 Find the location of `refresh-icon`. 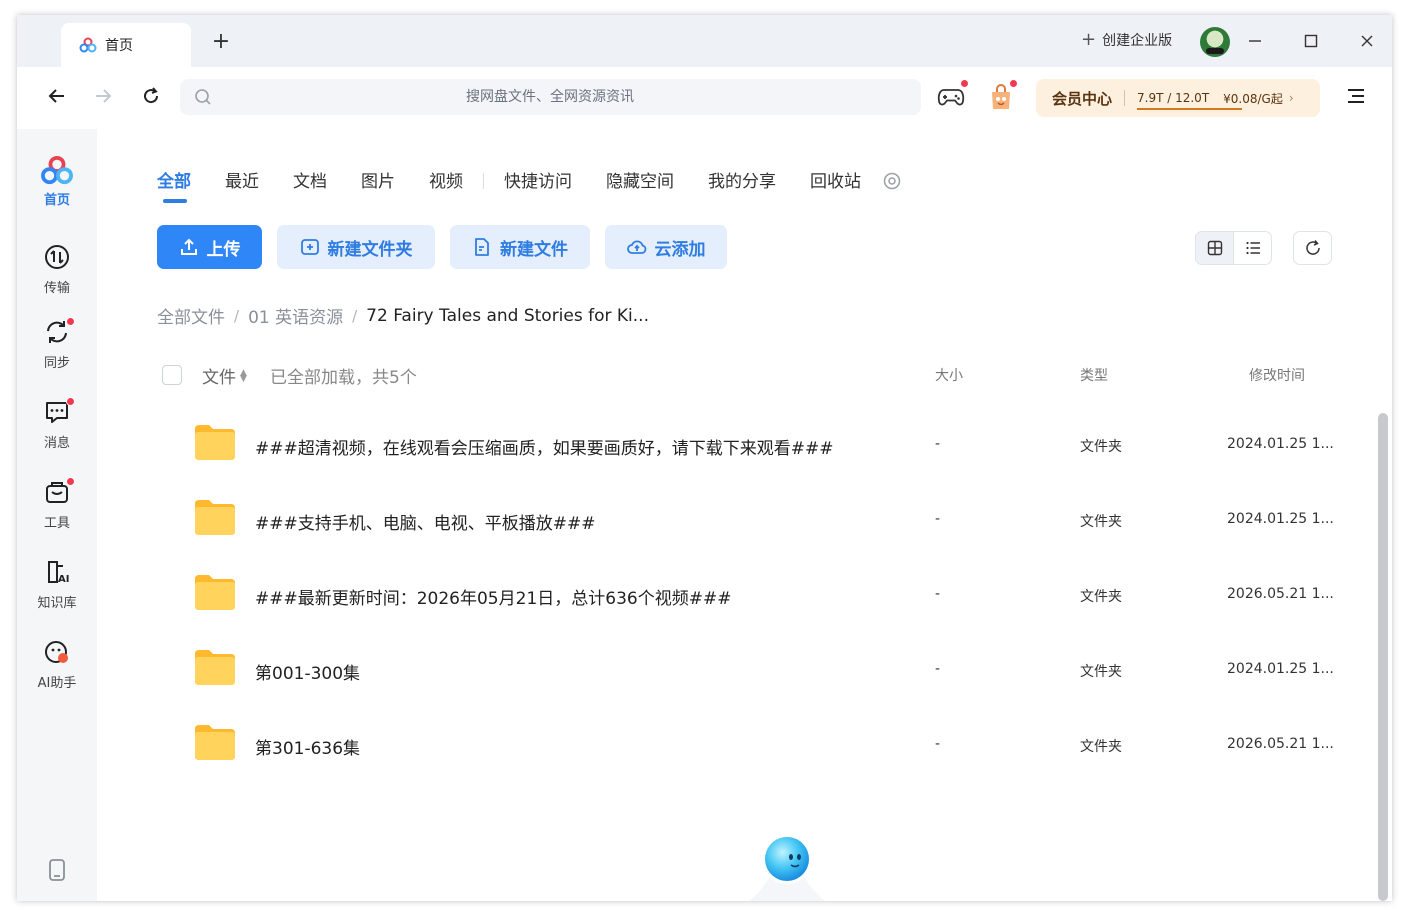

refresh-icon is located at coordinates (1312, 247).